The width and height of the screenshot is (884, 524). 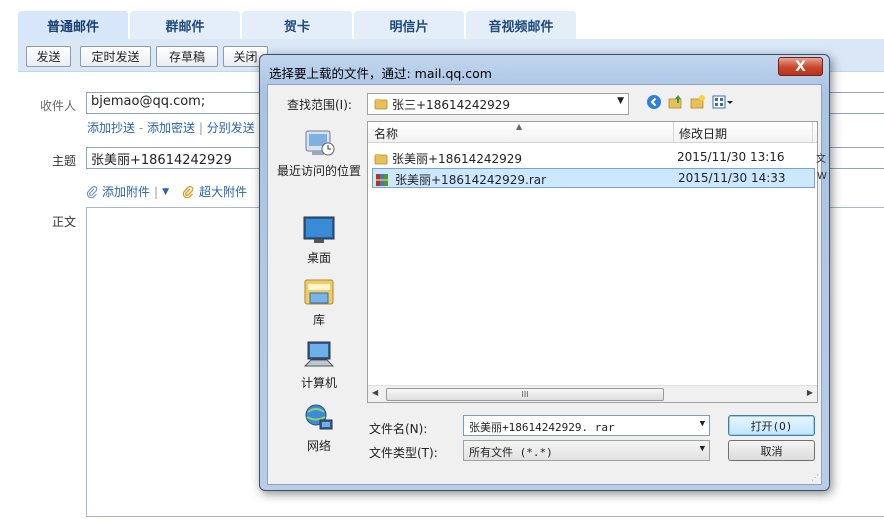 I want to click on place-recent: 最近访问的位置, so click(x=319, y=153).